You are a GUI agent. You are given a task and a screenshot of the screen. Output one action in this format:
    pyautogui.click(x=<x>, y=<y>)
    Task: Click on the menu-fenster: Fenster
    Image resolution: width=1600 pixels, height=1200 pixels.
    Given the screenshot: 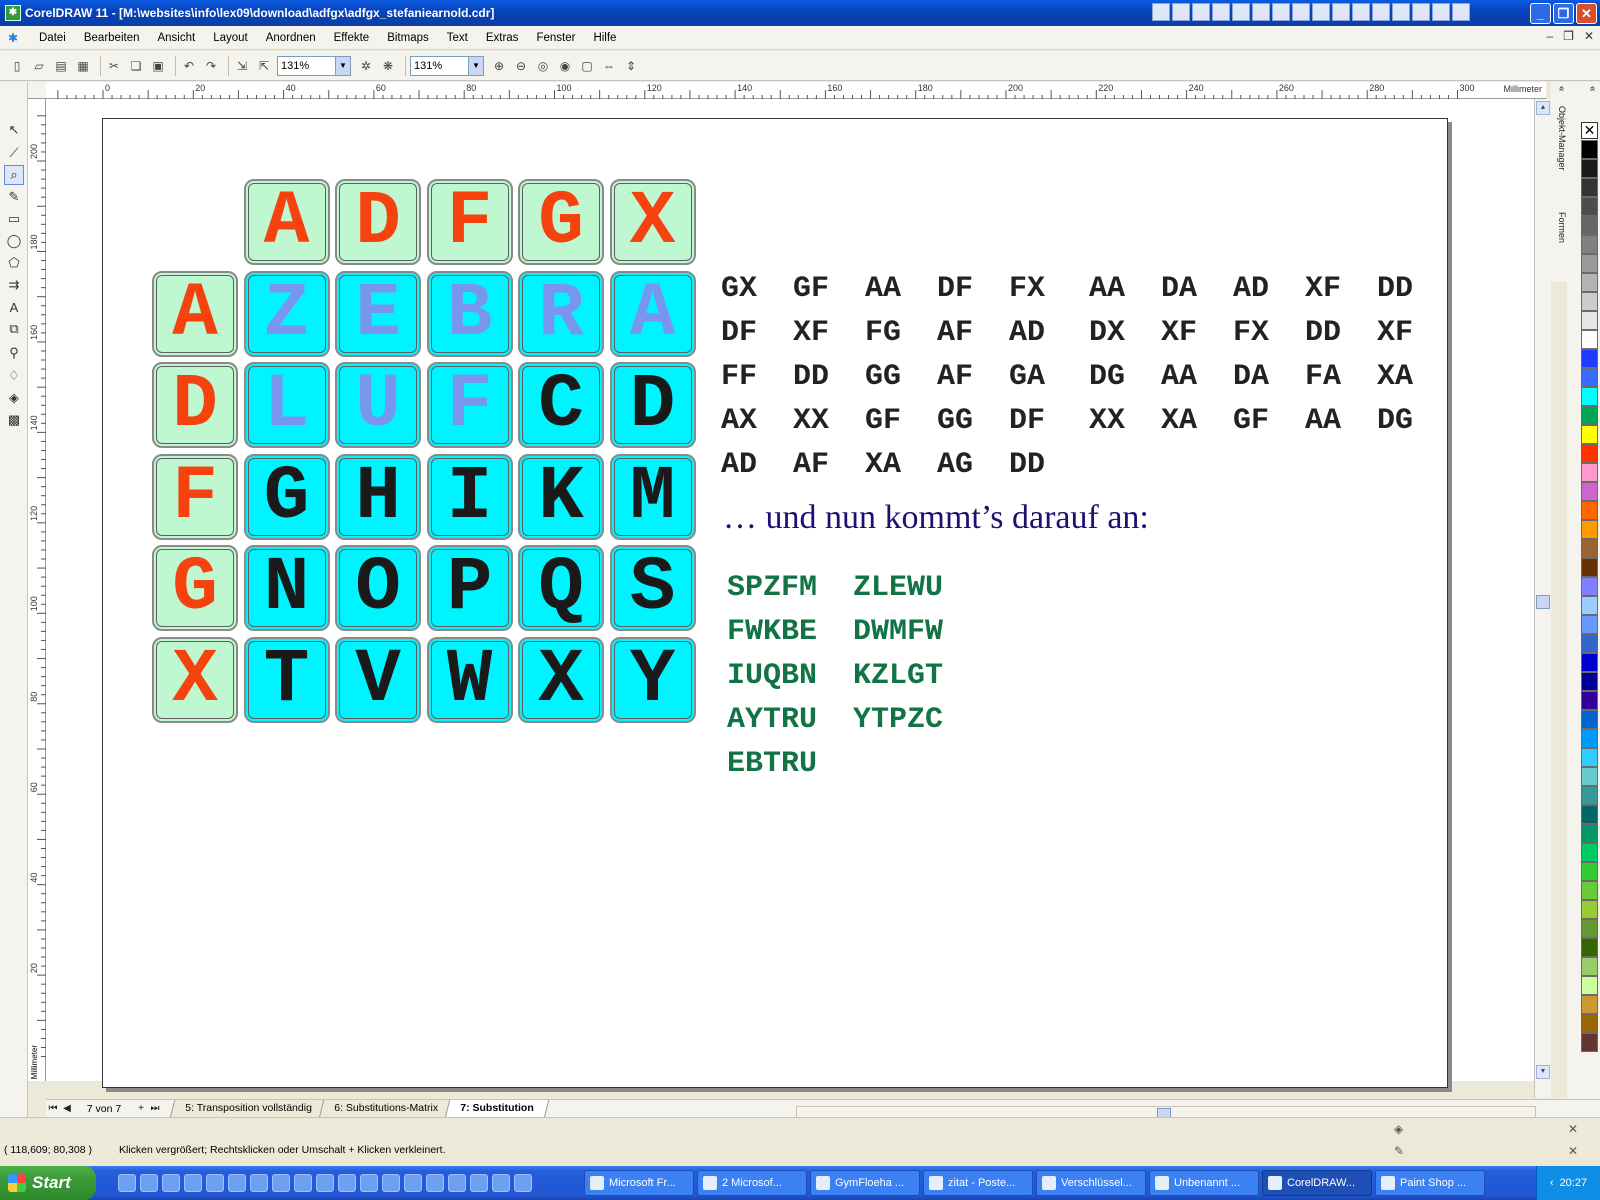 What is the action you would take?
    pyautogui.click(x=555, y=38)
    